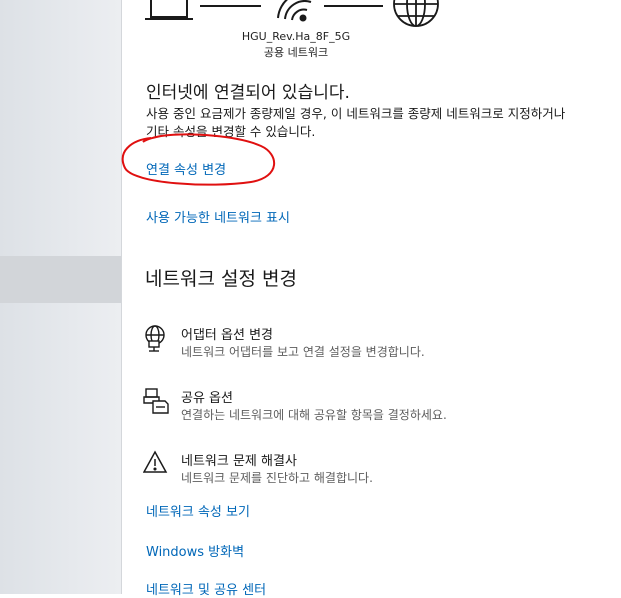 The height and width of the screenshot is (598, 621). I want to click on adapter-options-description: 네트워크 어댑터를 보고 연결 설정을 변경합니다., so click(303, 352).